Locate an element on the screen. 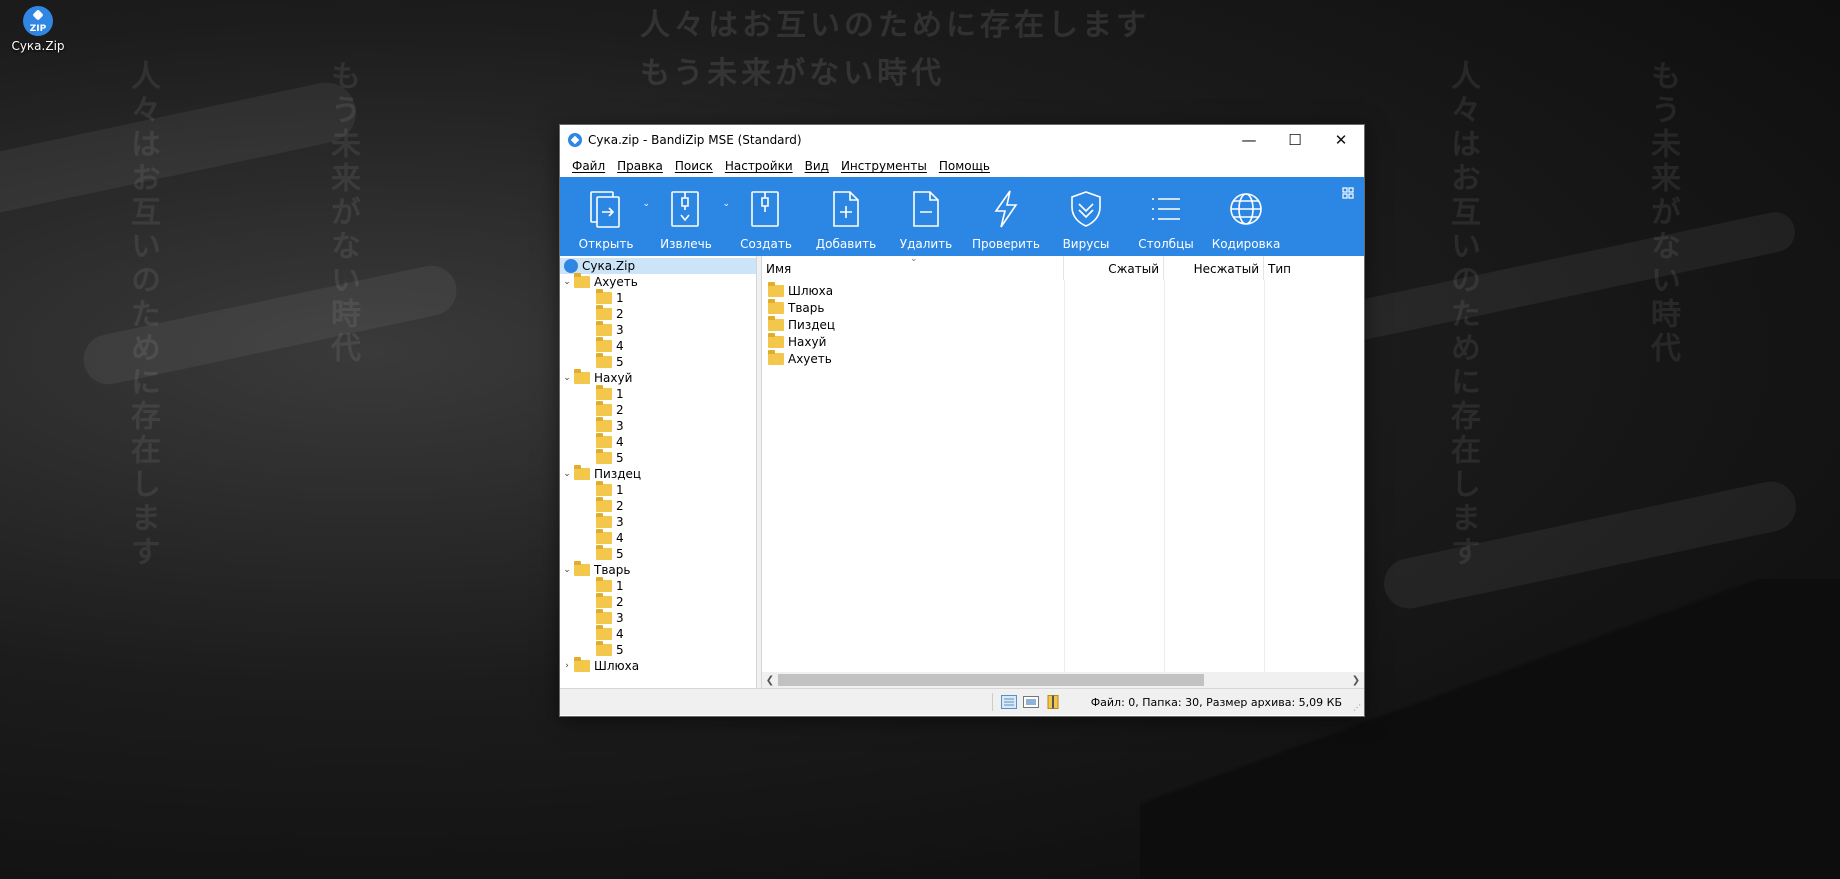 Image resolution: width=1840 pixels, height=879 pixels. tree-folder-label: Нахуй is located at coordinates (613, 378).